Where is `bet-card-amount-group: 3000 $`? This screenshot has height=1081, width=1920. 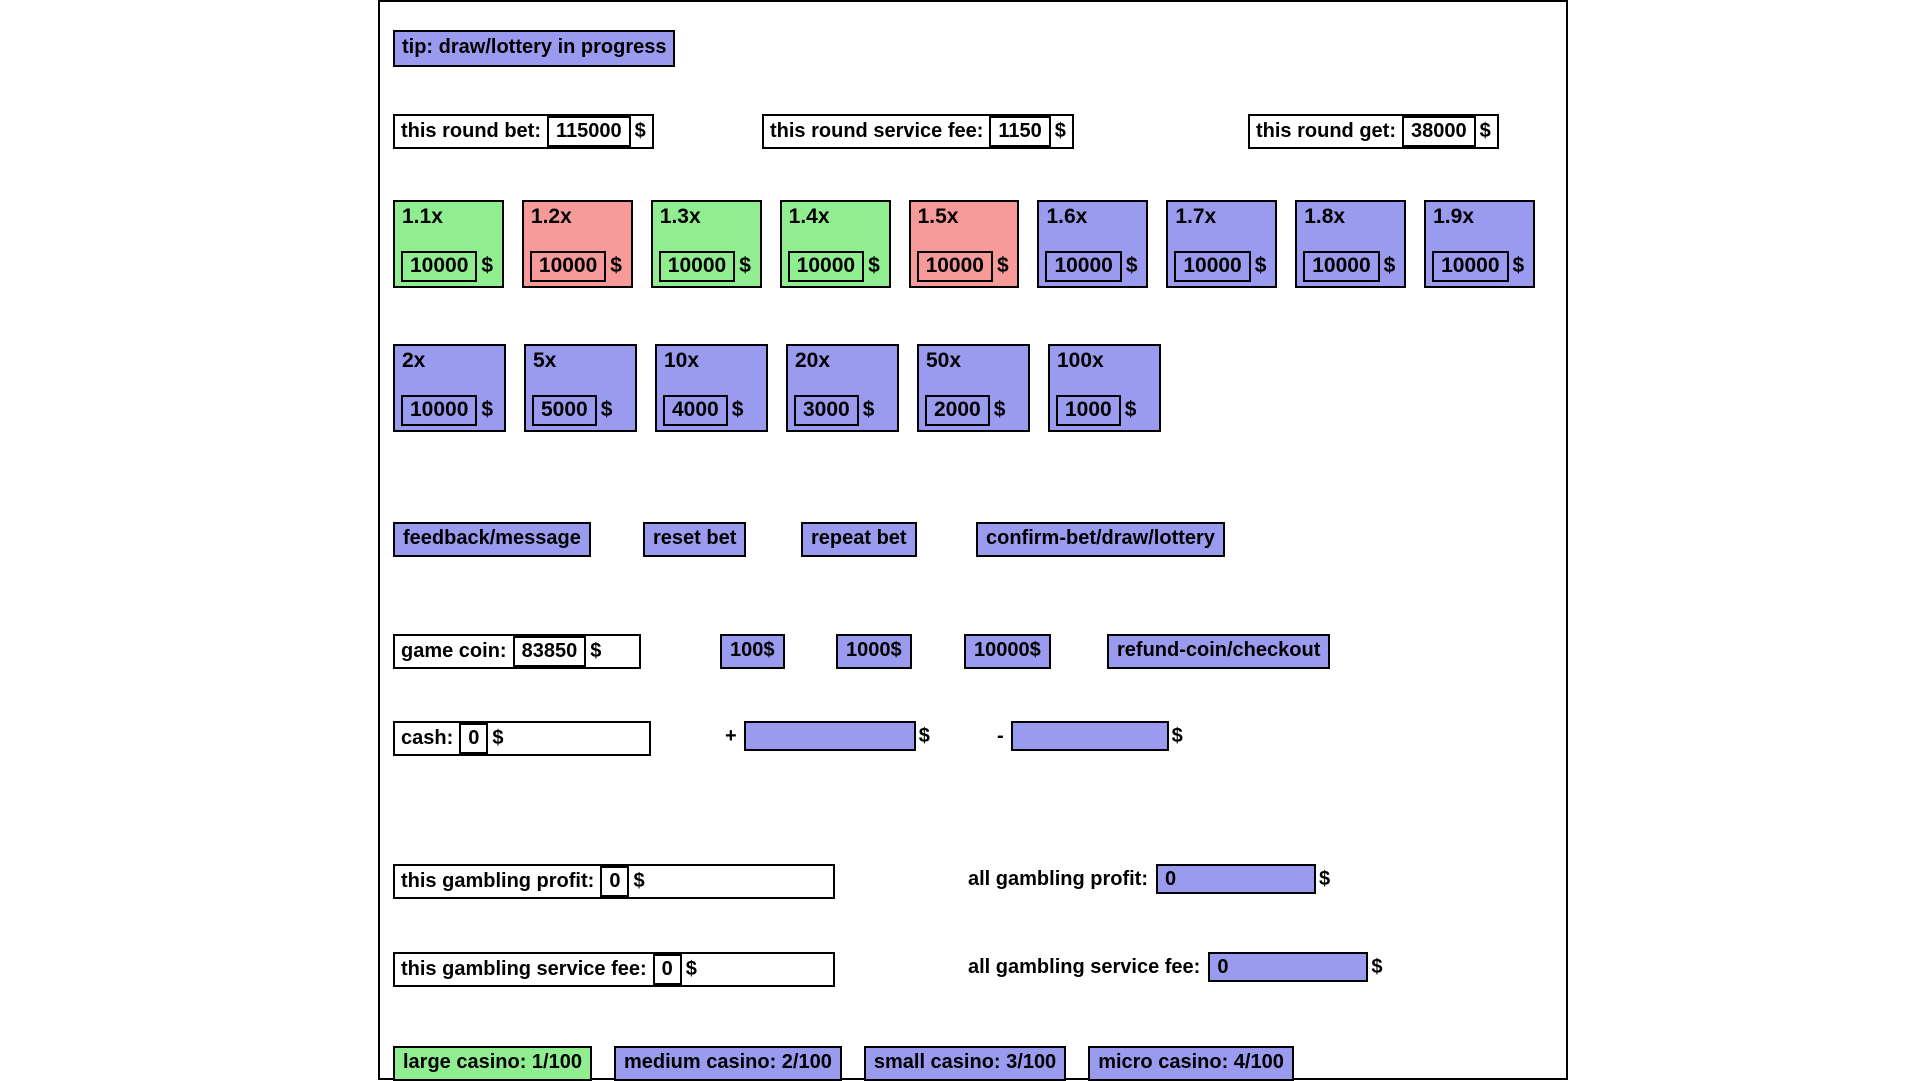 bet-card-amount-group: 3000 $ is located at coordinates (842, 412).